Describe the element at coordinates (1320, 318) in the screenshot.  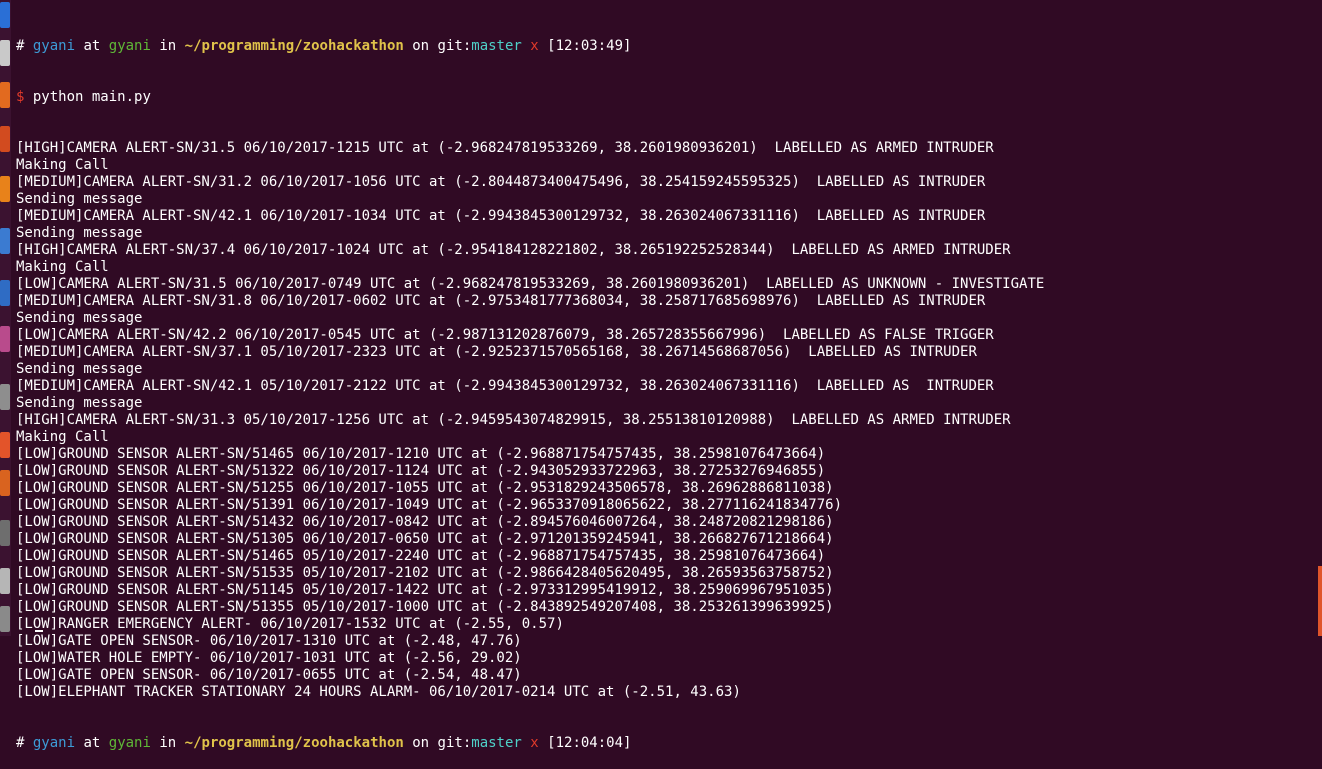
I see `scrollbar` at that location.